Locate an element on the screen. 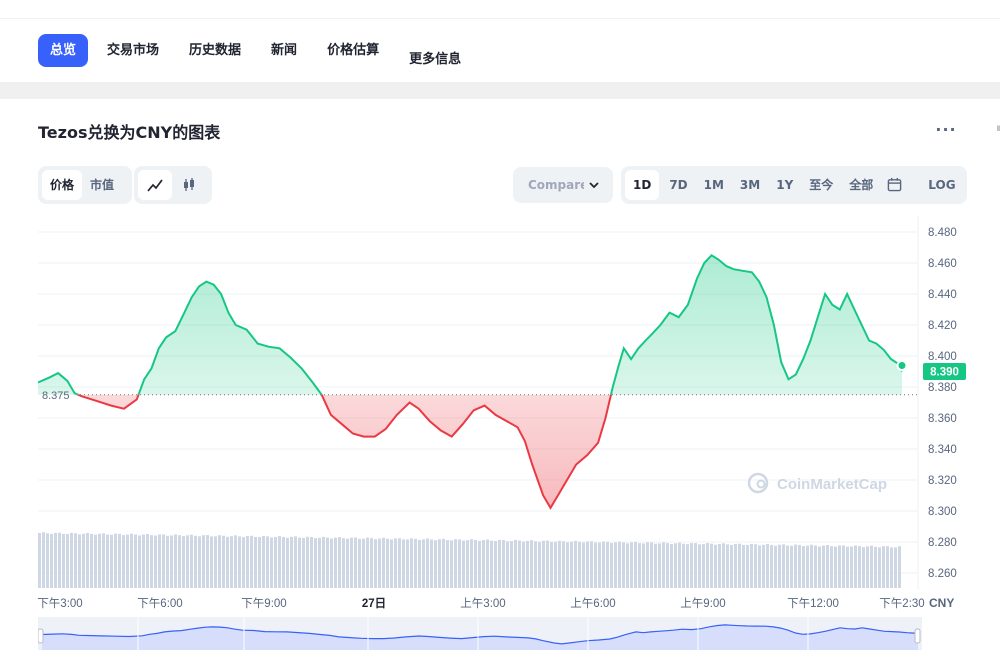  y-tick-label: 8.460 is located at coordinates (942, 264).